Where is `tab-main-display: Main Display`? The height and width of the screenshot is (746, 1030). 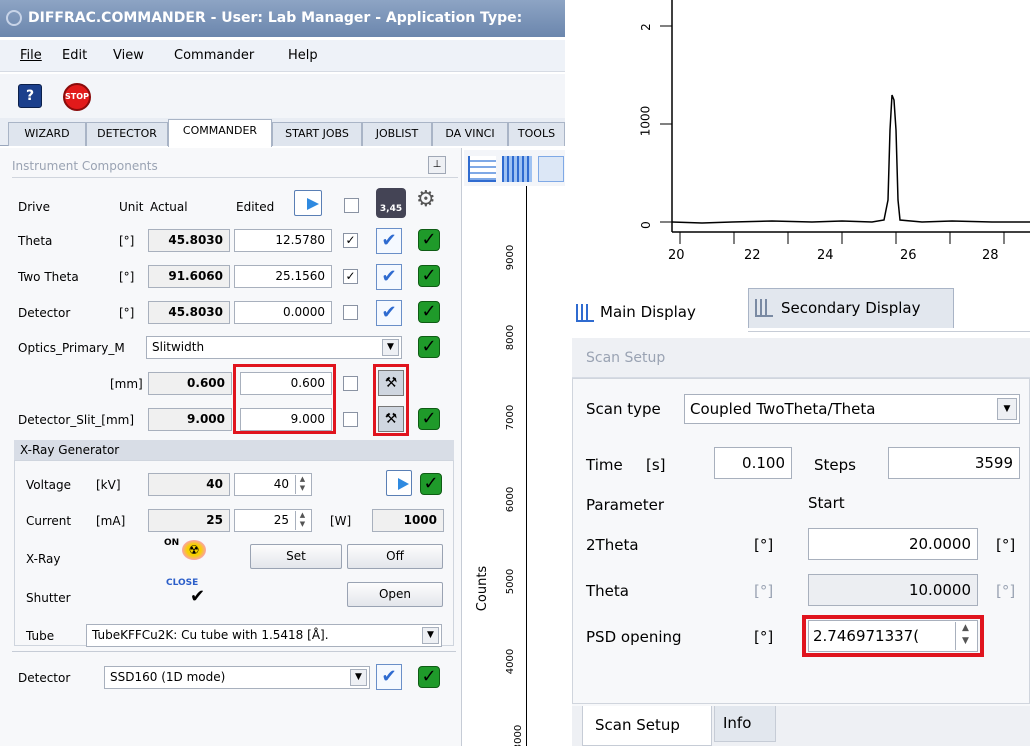 tab-main-display: Main Display is located at coordinates (660, 313).